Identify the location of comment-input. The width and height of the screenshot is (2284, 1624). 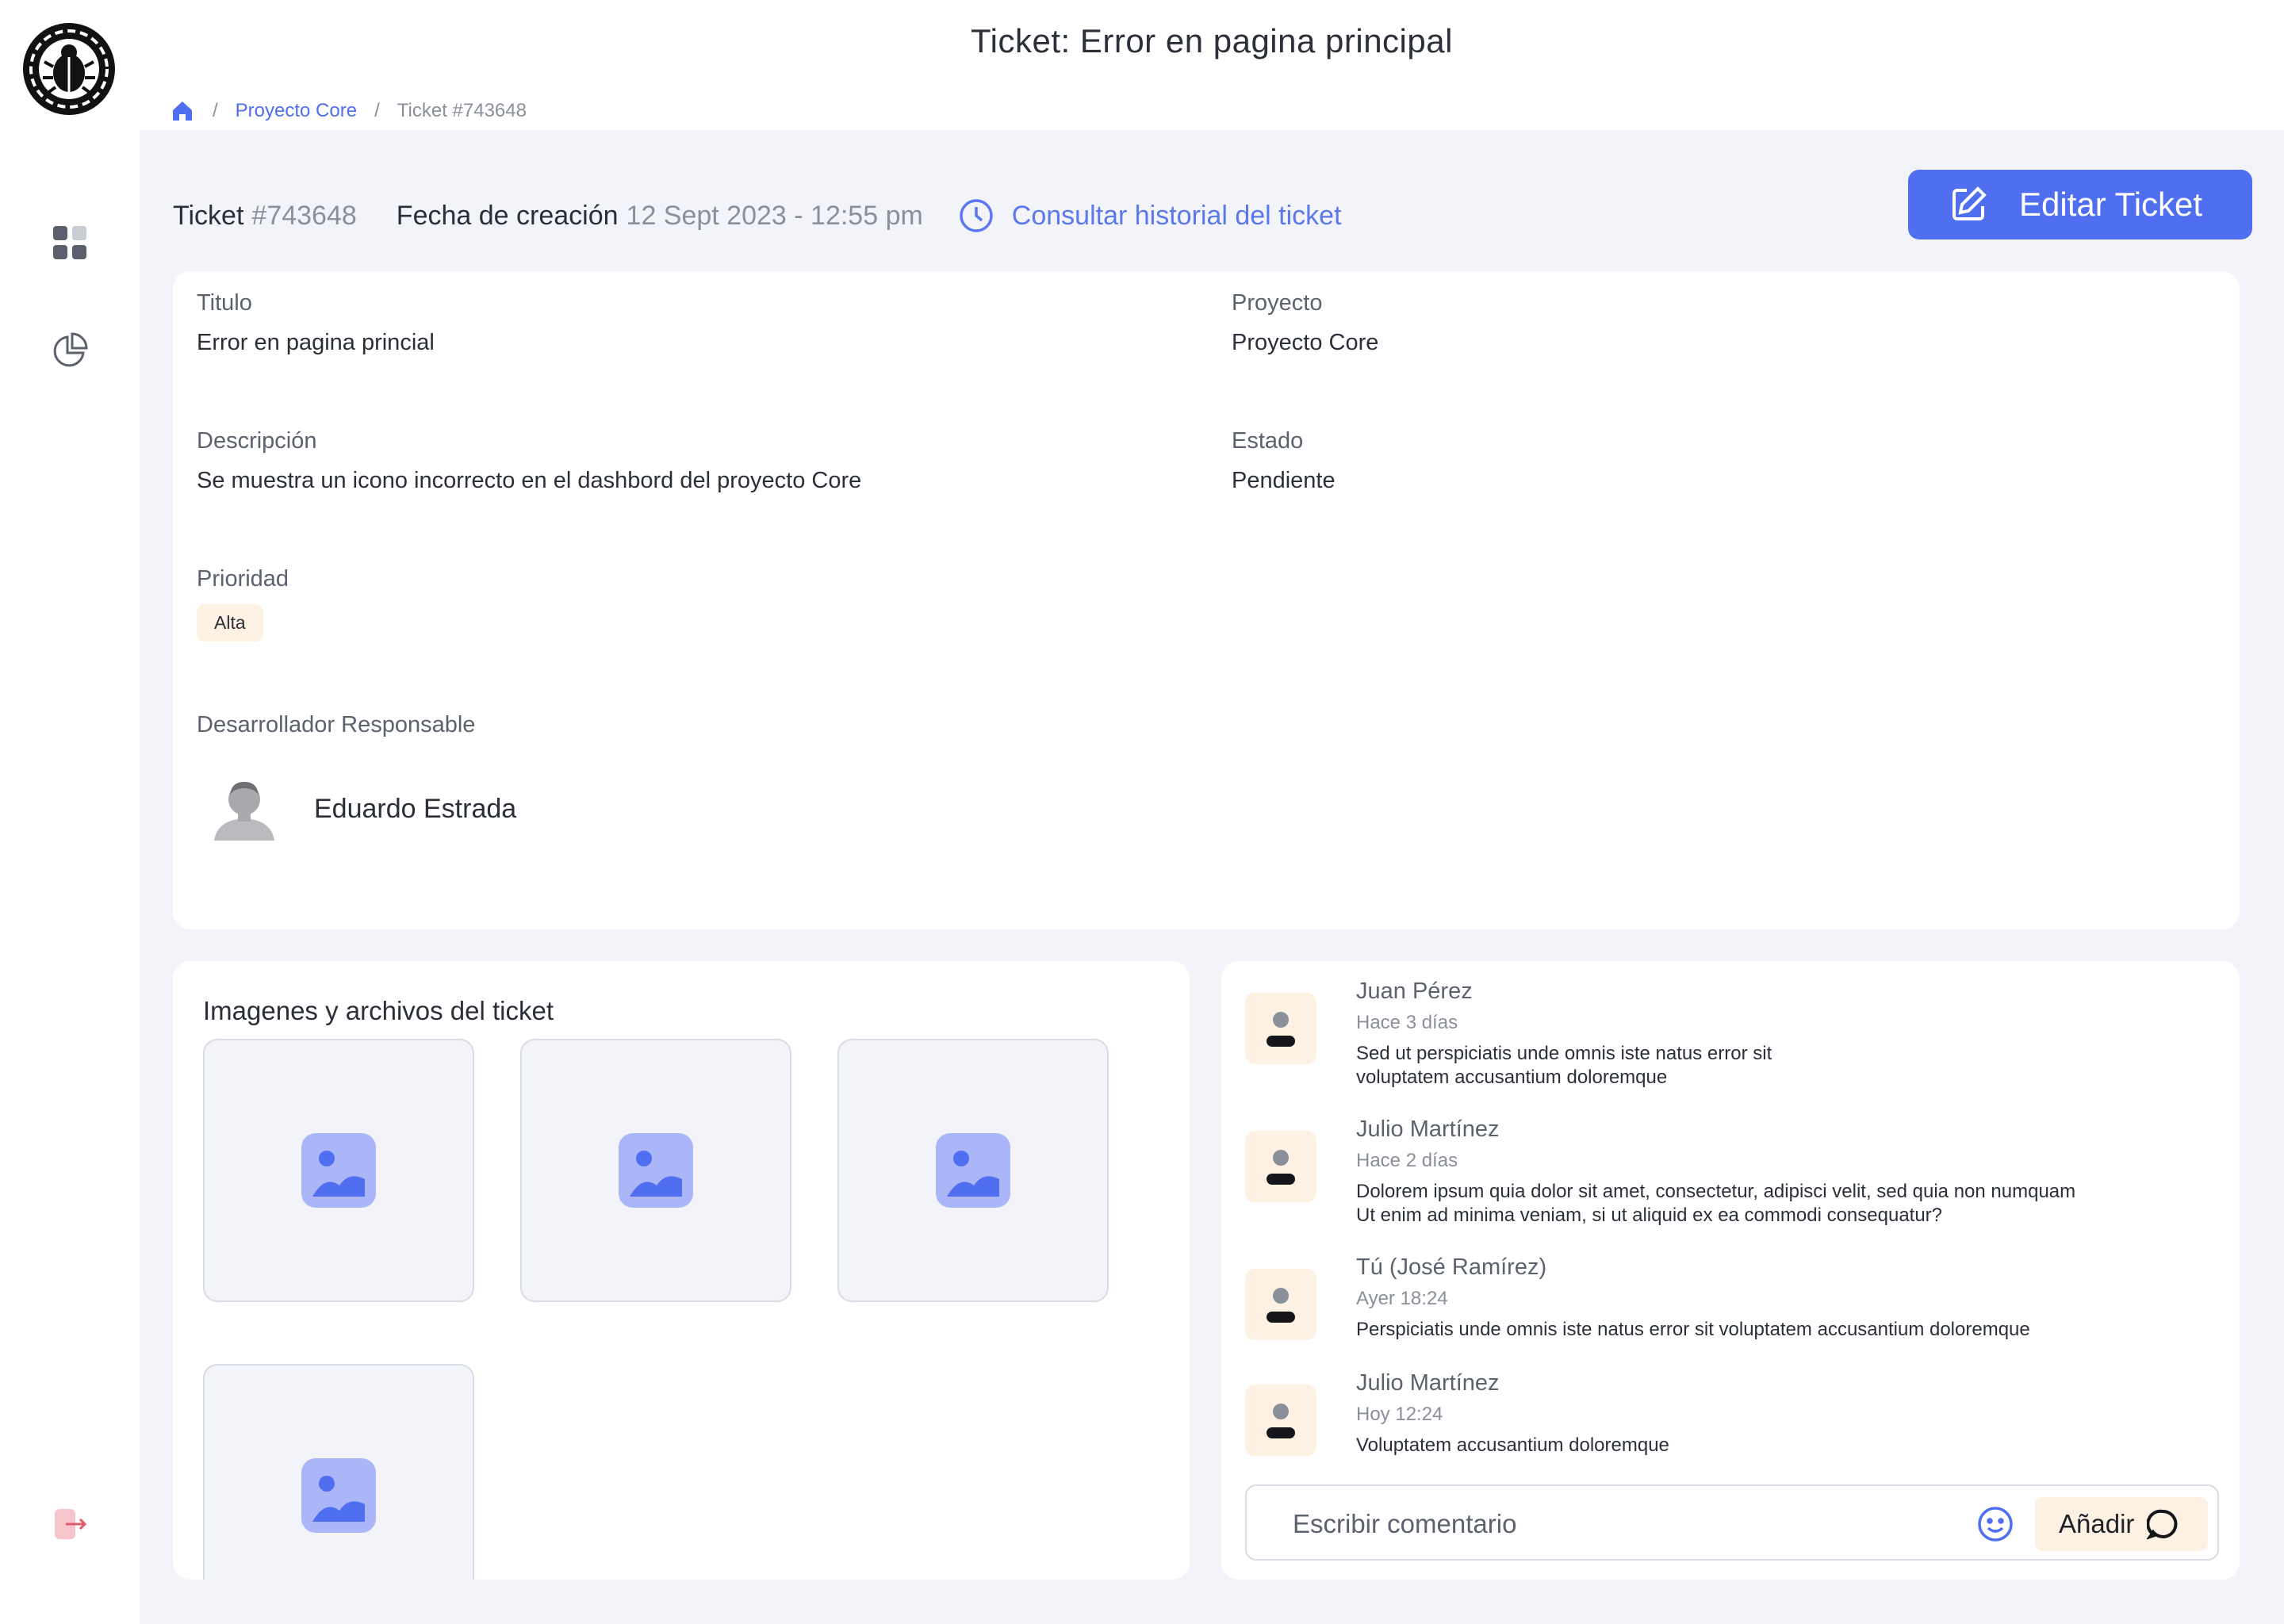
(1641, 1524).